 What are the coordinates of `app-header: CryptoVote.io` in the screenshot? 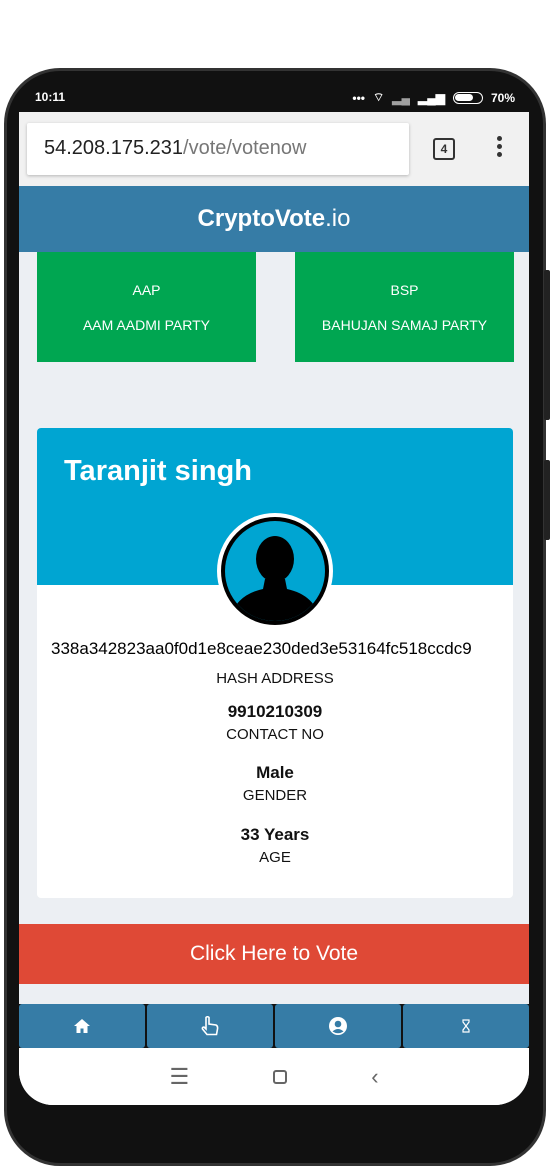 It's located at (274, 219).